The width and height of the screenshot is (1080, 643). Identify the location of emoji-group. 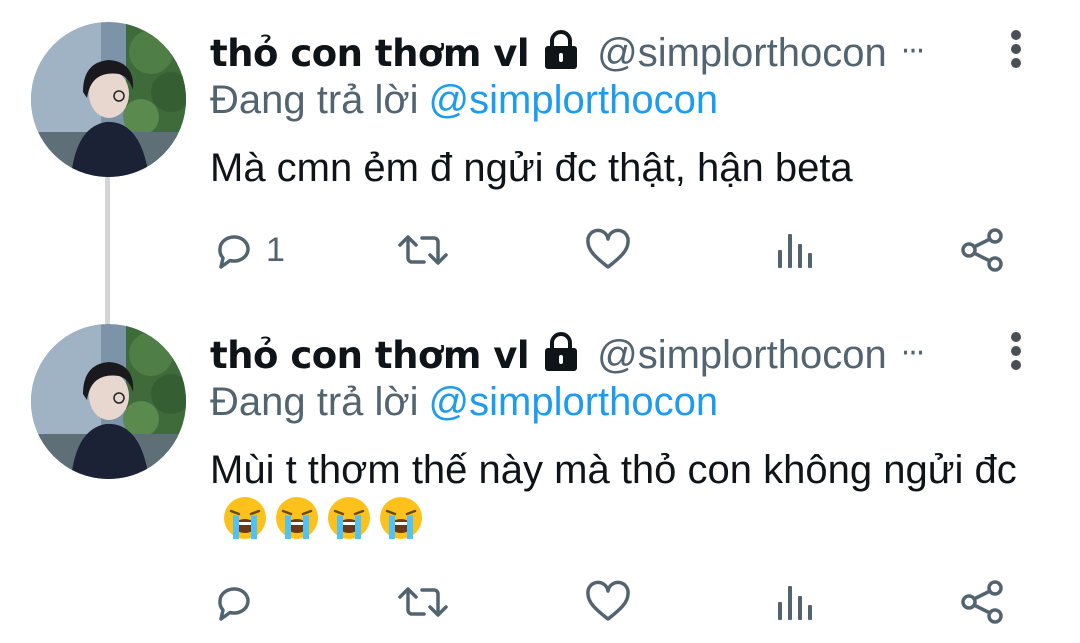
(320, 519).